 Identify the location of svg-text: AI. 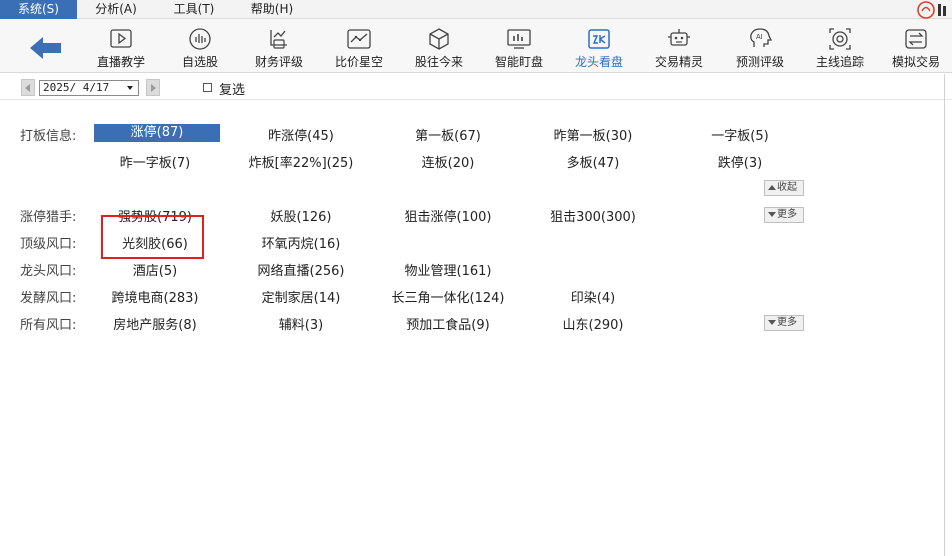
(759, 37).